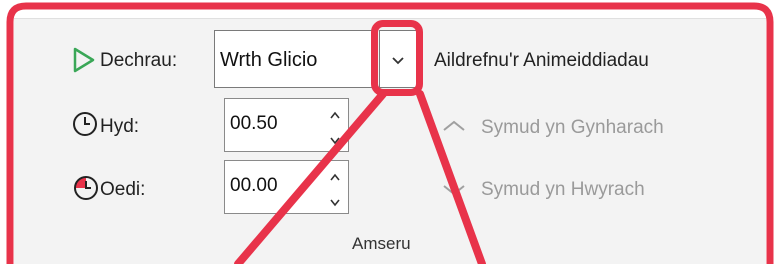  Describe the element at coordinates (286, 125) in the screenshot. I see `duration-spinner: 00.50` at that location.